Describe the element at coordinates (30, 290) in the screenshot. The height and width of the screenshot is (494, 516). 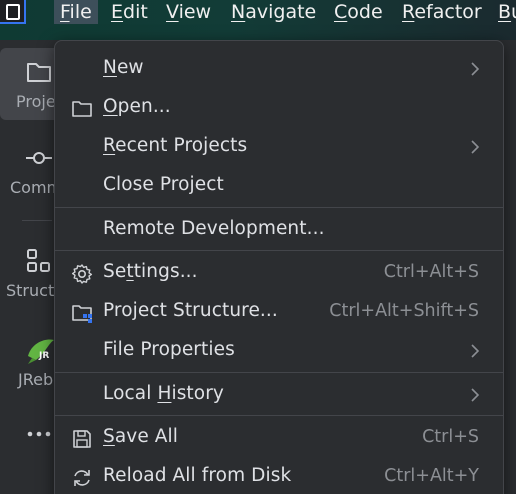
I see `tool-structure-label: Struct` at that location.